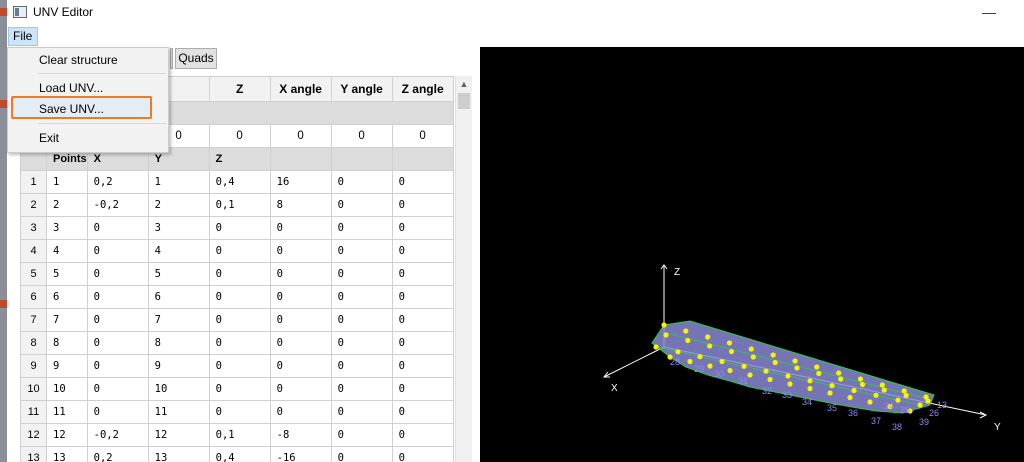 The image size is (1024, 462). What do you see at coordinates (67, 182) in the screenshot?
I see `grid-cell: 1` at bounding box center [67, 182].